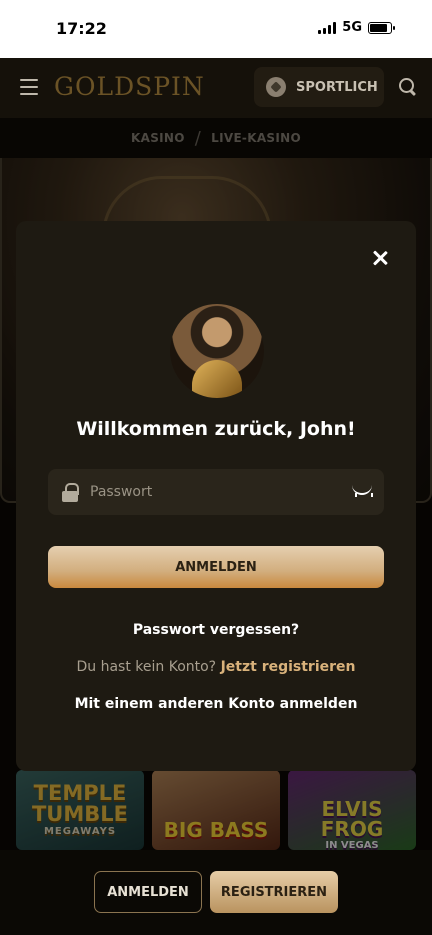 This screenshot has height=935, width=432. I want to click on close-icon, so click(380, 258).